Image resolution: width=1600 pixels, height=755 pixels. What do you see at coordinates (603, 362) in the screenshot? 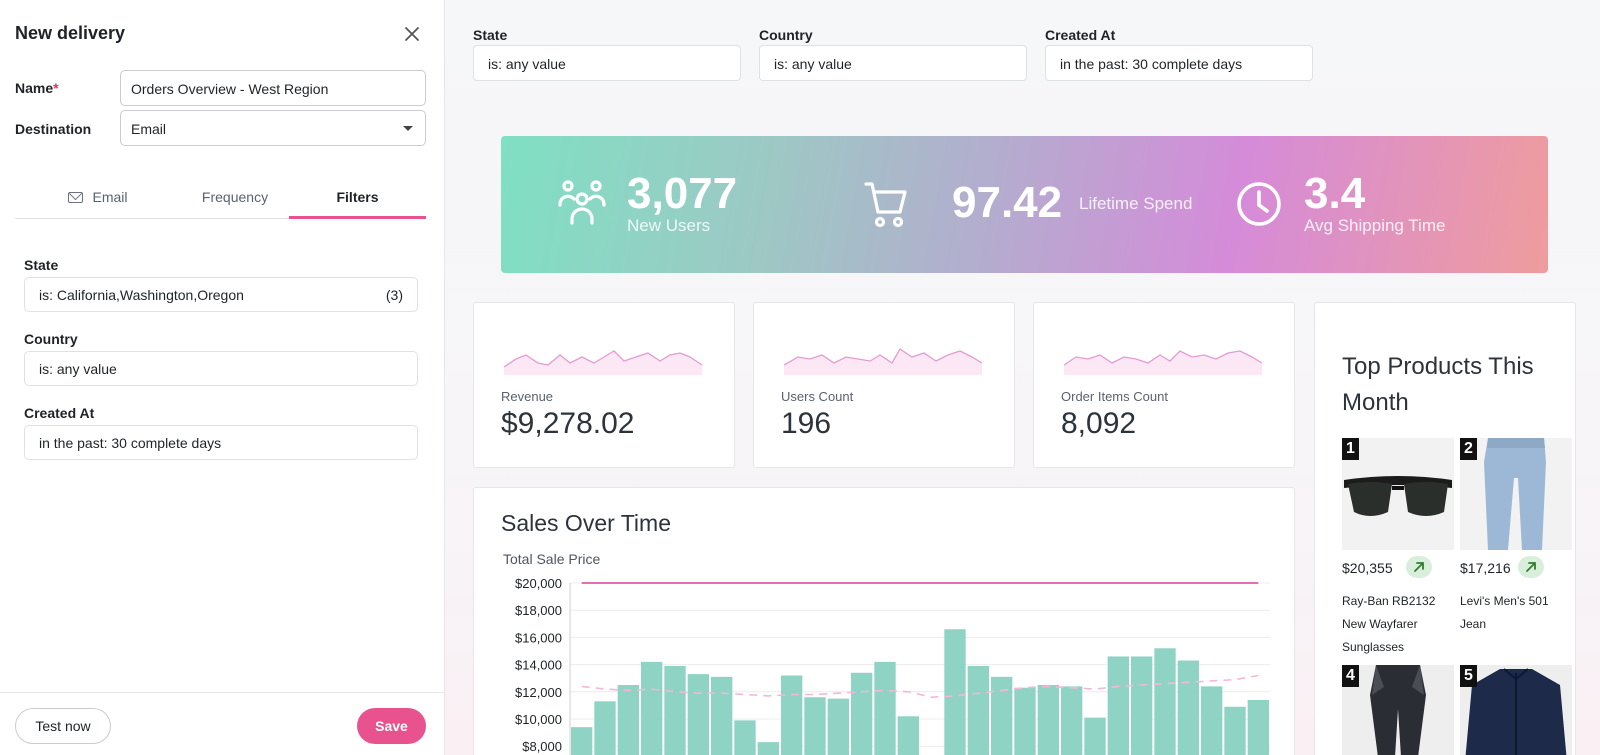
I see `revenue-sparkline` at bounding box center [603, 362].